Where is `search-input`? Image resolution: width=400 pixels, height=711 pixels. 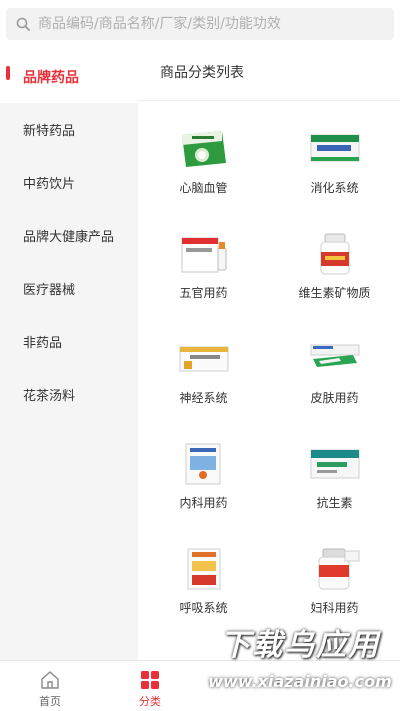
search-input is located at coordinates (208, 24).